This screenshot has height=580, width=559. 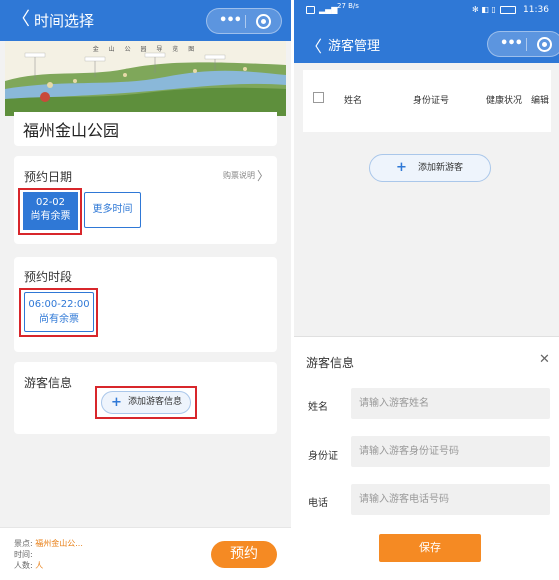 What do you see at coordinates (328, 9) in the screenshot?
I see `signal-icon: ▂▄▆` at bounding box center [328, 9].